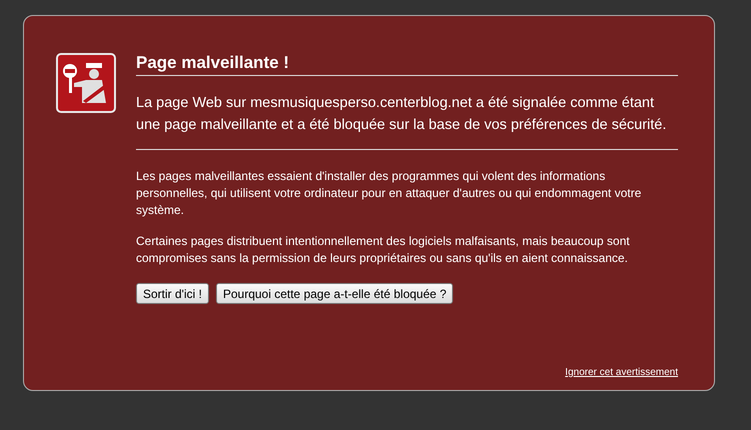 The height and width of the screenshot is (430, 751). What do you see at coordinates (621, 372) in the screenshot?
I see `ignore-warning-link: Ignorer cet avertissement` at bounding box center [621, 372].